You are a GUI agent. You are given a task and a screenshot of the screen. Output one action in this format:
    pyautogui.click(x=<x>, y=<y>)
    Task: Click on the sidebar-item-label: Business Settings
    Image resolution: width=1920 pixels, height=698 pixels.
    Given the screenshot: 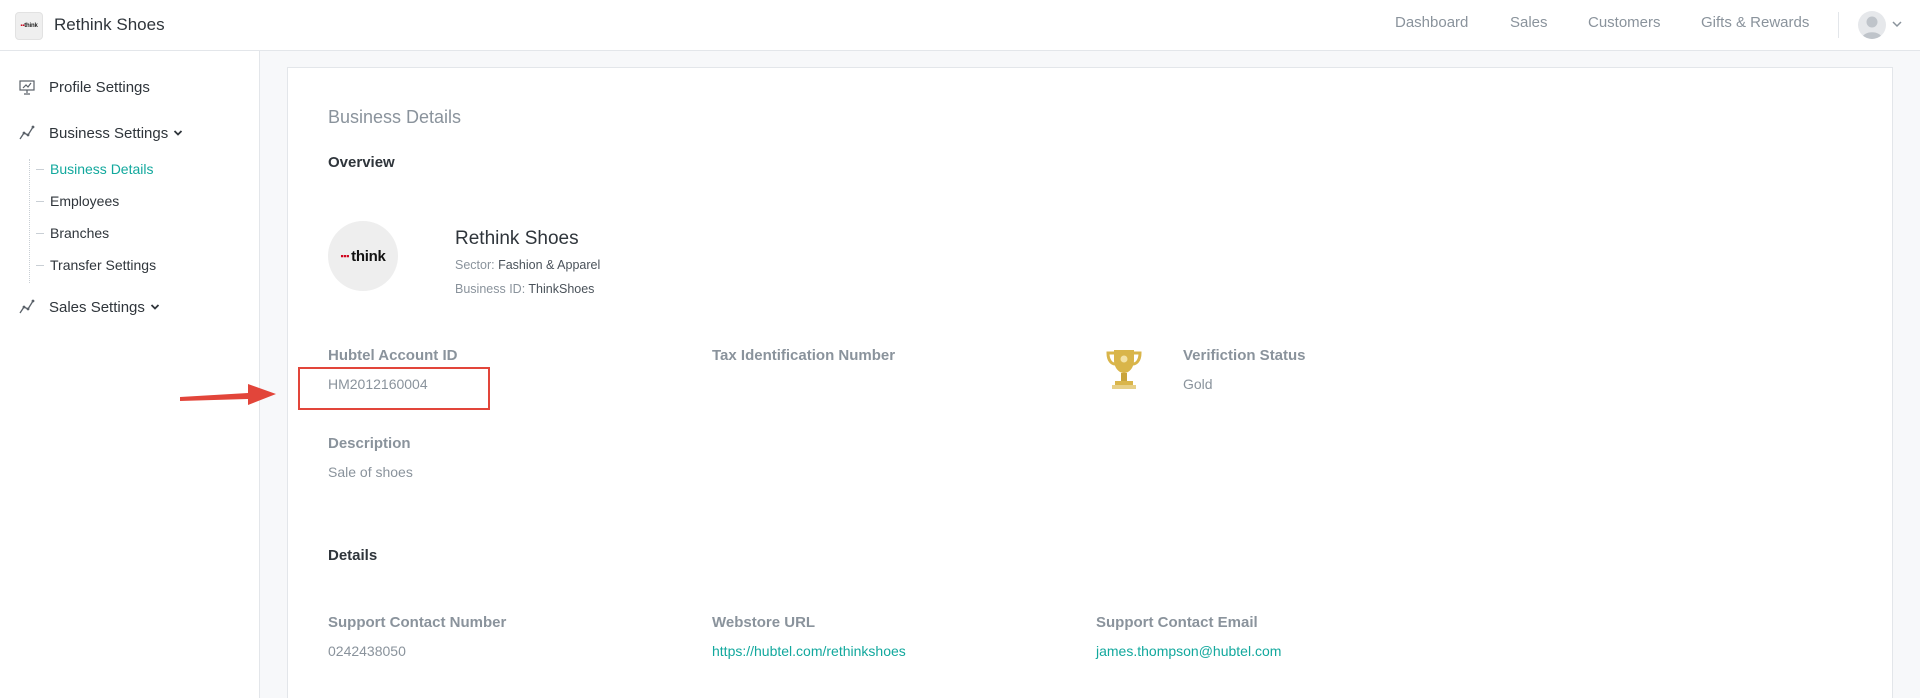 What is the action you would take?
    pyautogui.click(x=109, y=133)
    